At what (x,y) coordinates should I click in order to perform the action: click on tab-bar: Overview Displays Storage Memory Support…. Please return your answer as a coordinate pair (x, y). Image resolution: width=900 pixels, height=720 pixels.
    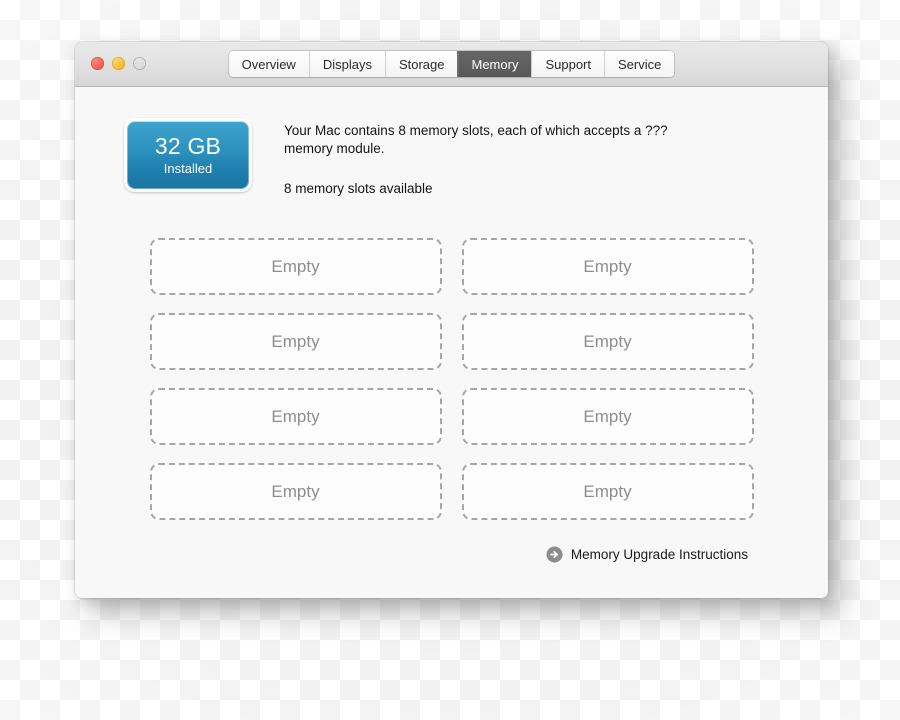
    Looking at the image, I should click on (451, 64).